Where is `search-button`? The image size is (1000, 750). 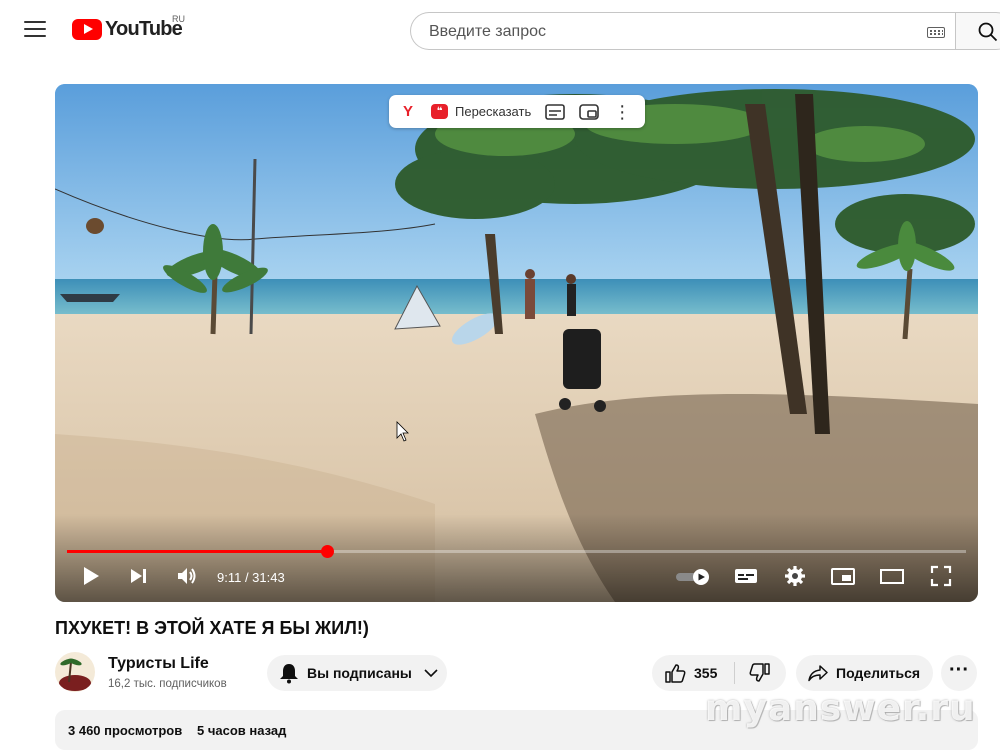 search-button is located at coordinates (977, 31).